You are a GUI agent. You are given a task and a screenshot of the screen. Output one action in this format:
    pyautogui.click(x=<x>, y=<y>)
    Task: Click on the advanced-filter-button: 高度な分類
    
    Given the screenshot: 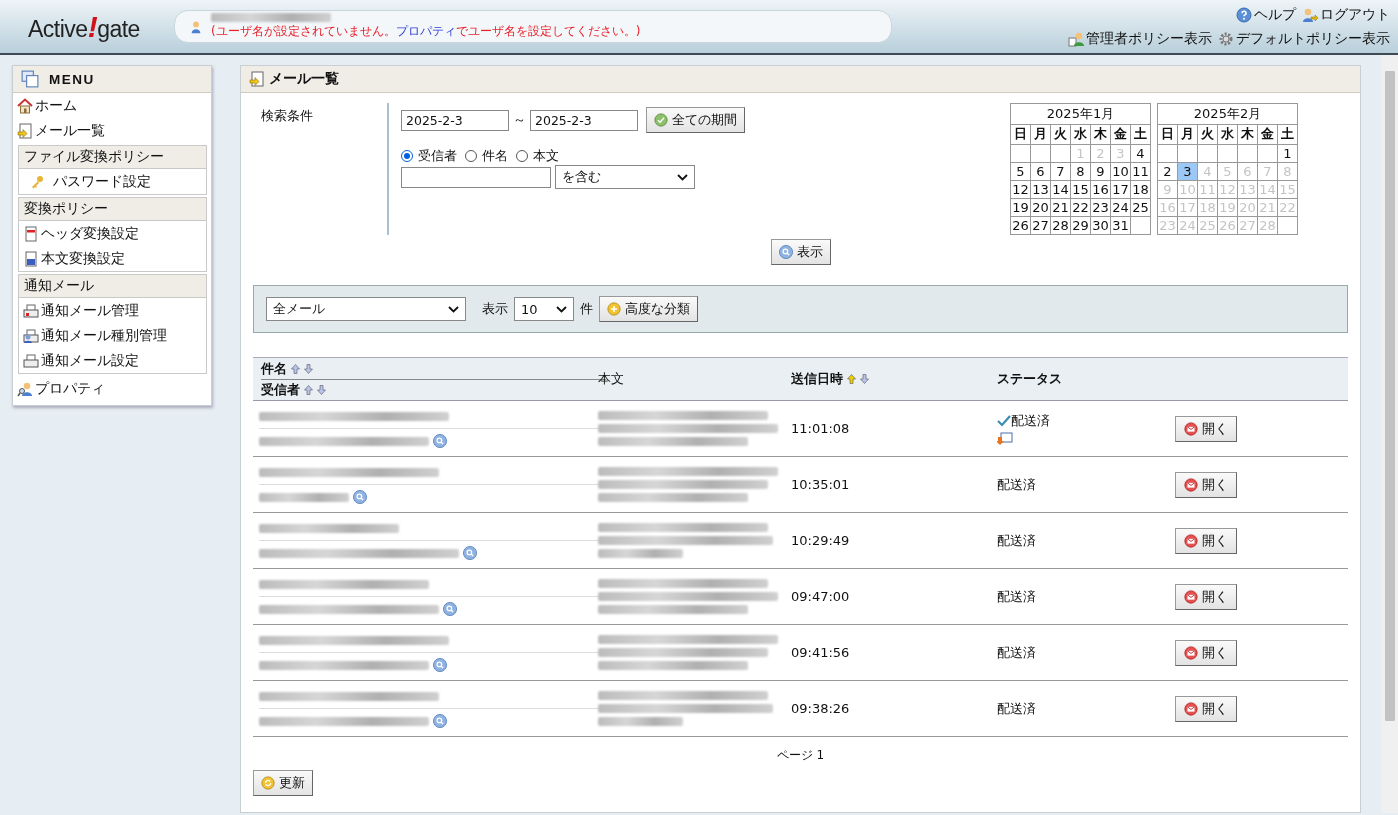 What is the action you would take?
    pyautogui.click(x=648, y=309)
    